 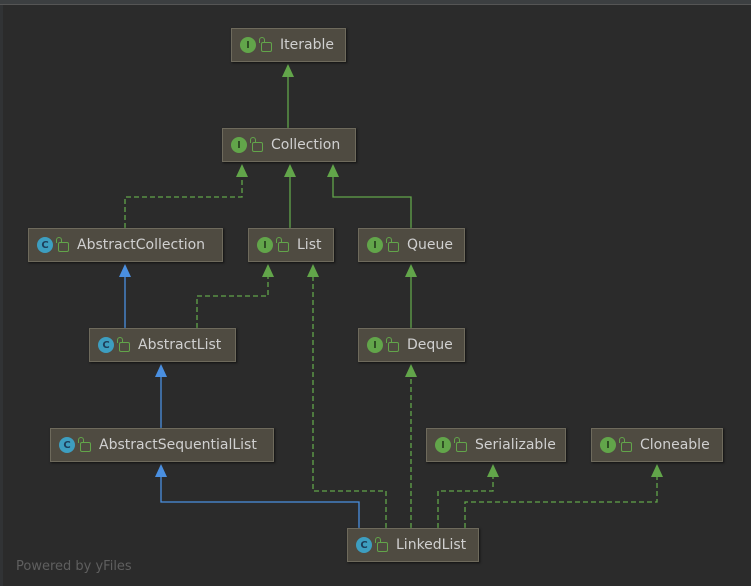 What do you see at coordinates (235, 296) in the screenshot?
I see `edge-abstractlist-to-list` at bounding box center [235, 296].